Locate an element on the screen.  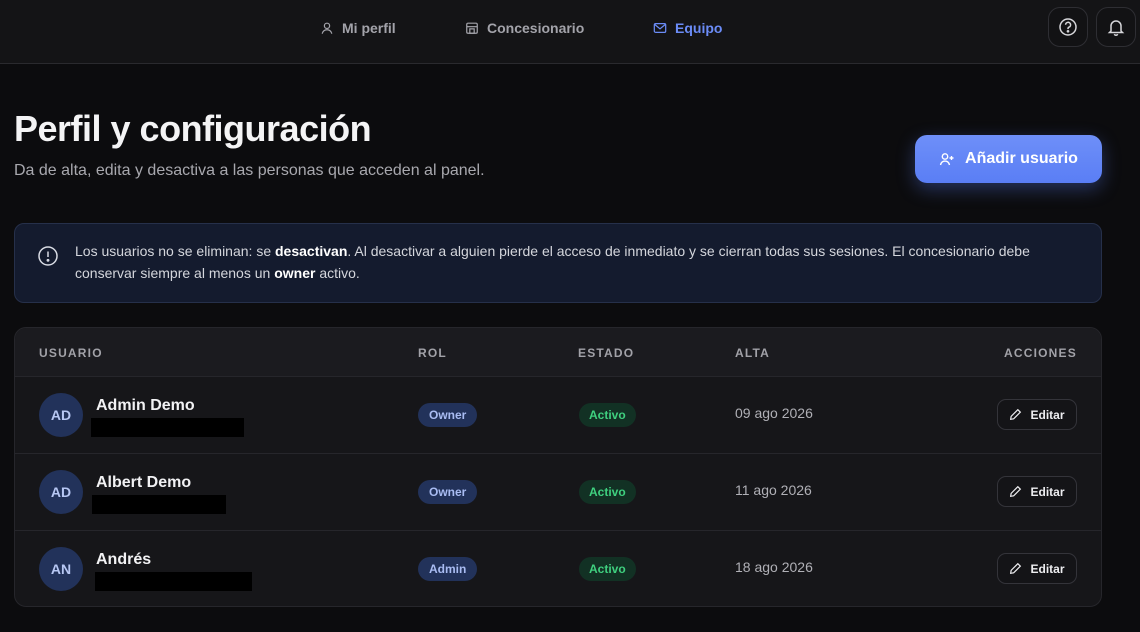
nav-item-equipo: Equipo is located at coordinates (687, 28).